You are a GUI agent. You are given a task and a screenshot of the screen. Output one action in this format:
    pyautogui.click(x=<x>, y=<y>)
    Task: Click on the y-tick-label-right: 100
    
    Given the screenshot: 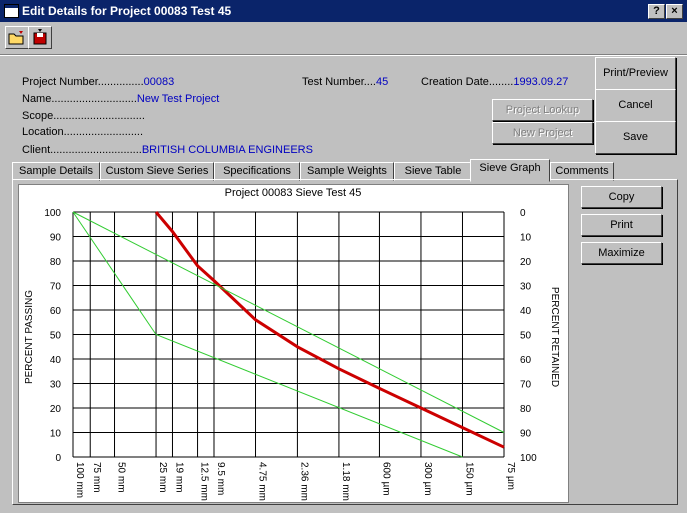 What is the action you would take?
    pyautogui.click(x=528, y=458)
    